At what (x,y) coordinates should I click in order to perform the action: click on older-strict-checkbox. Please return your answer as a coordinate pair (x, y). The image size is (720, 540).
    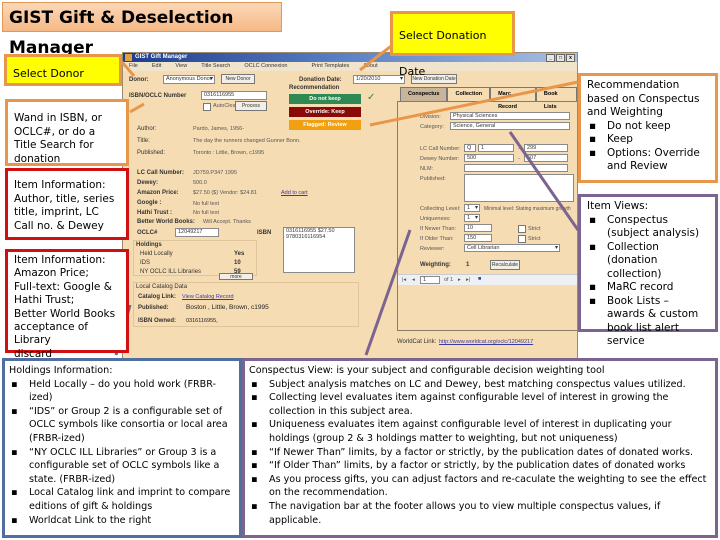
    Looking at the image, I should click on (522, 239).